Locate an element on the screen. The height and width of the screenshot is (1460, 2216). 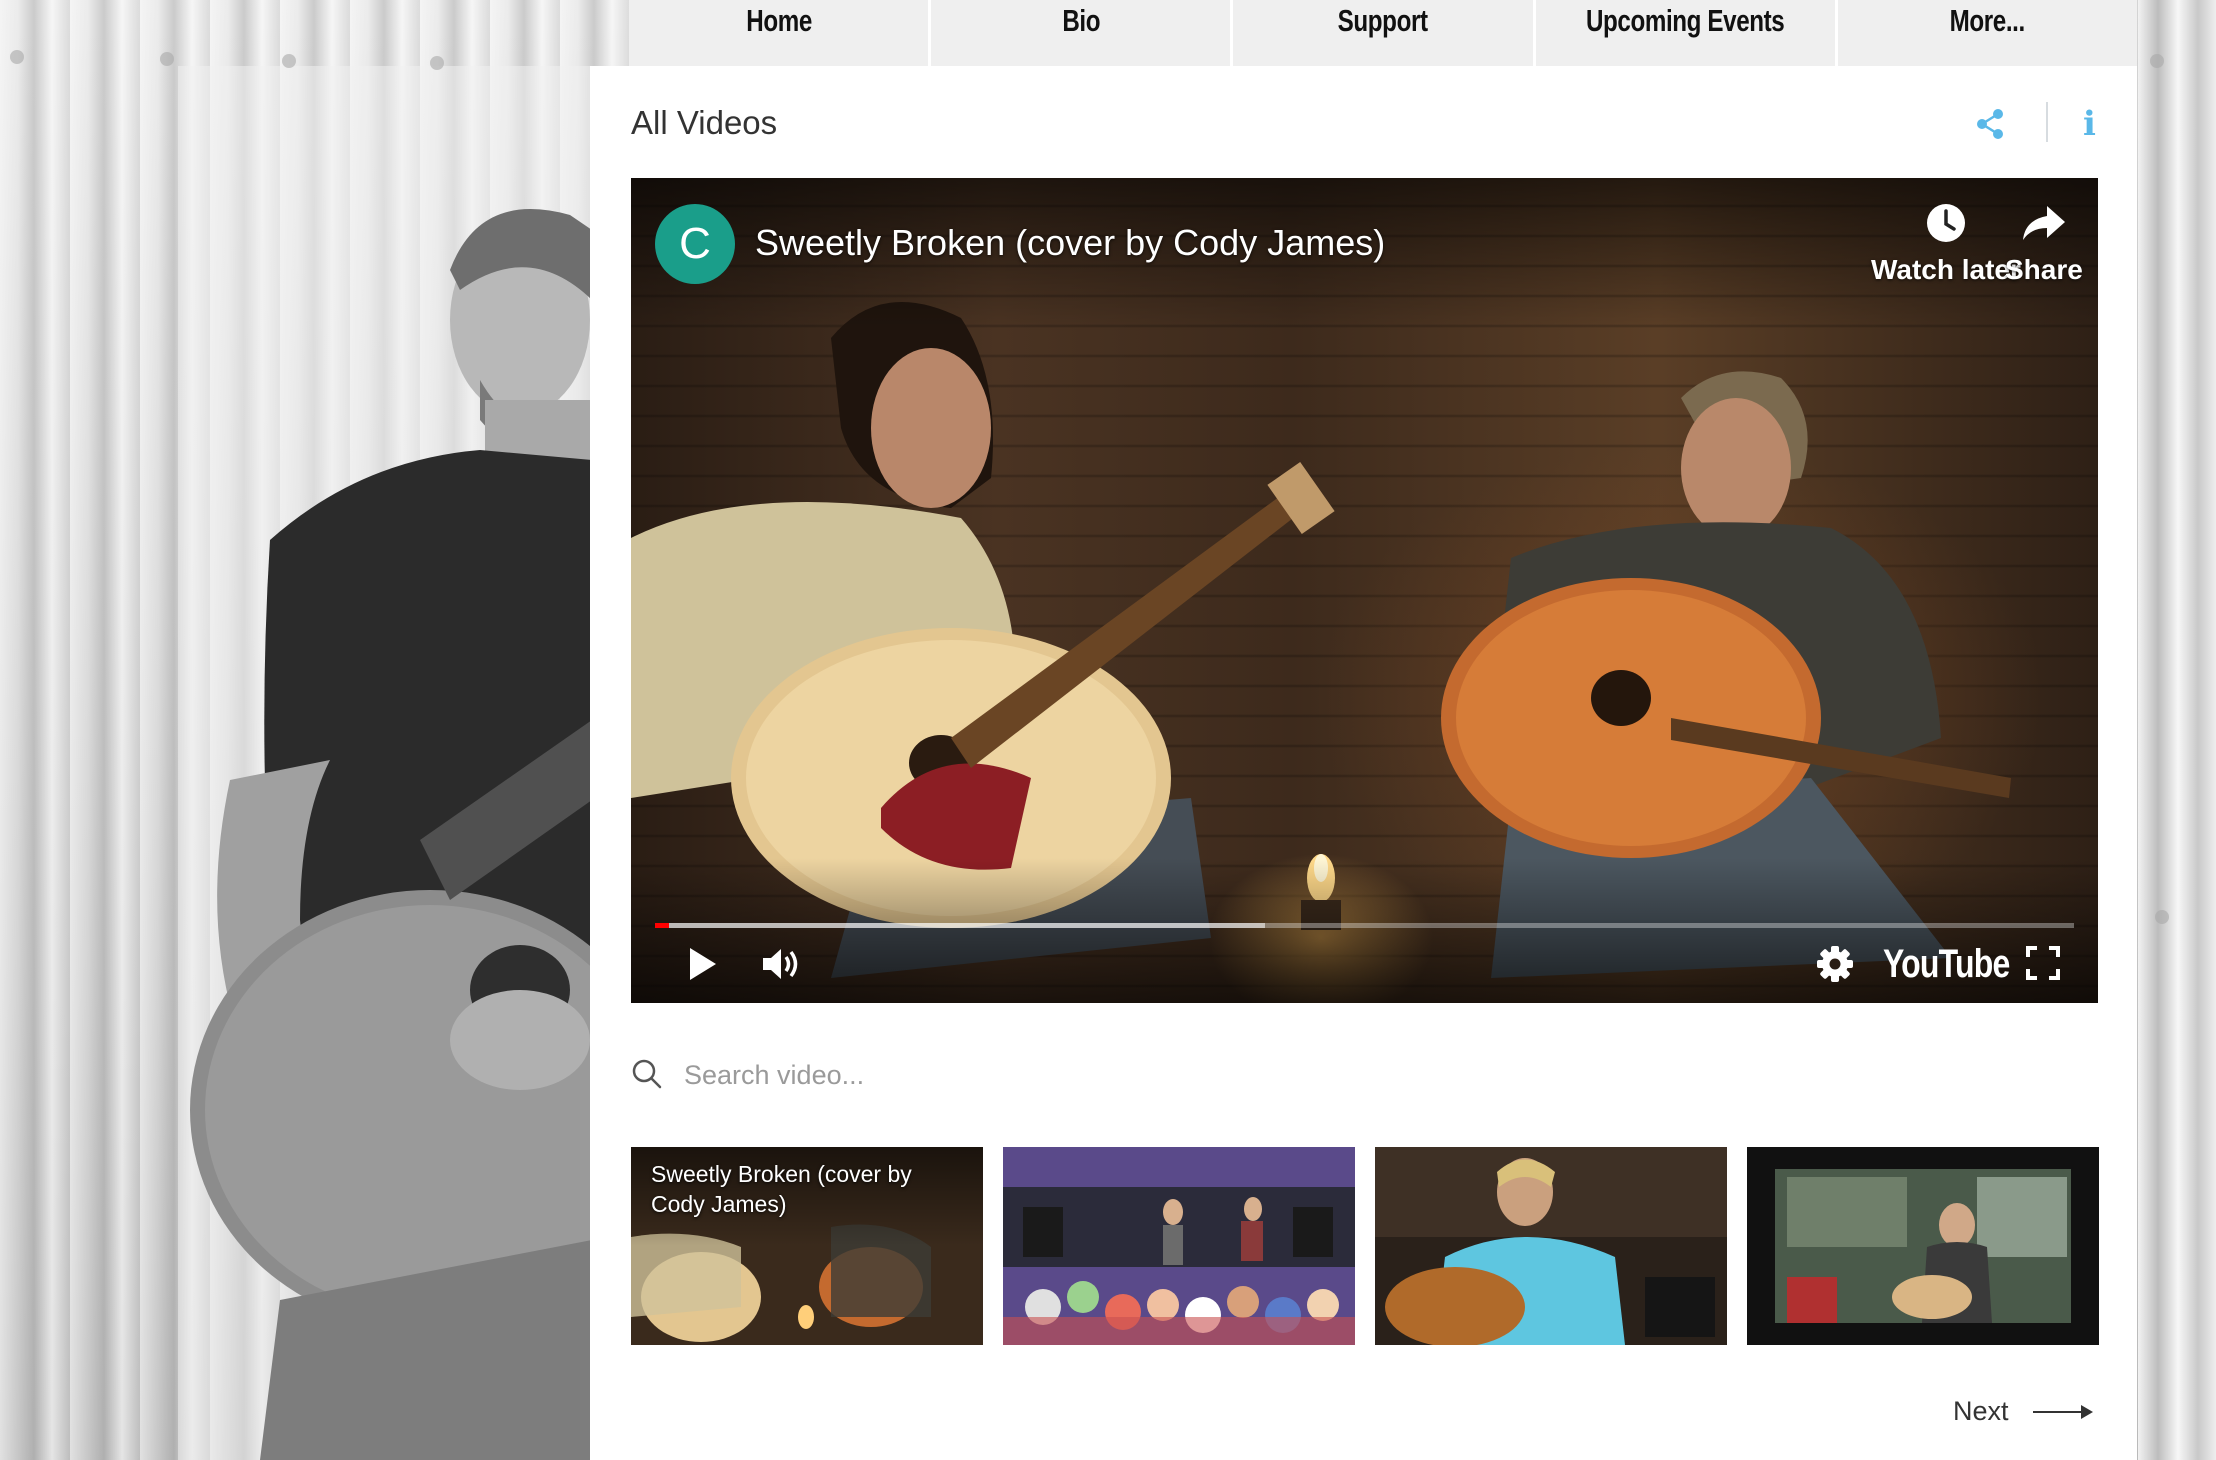
thumbnail-title: Sweetly Broken (cover by Cody James) is located at coordinates (781, 1189).